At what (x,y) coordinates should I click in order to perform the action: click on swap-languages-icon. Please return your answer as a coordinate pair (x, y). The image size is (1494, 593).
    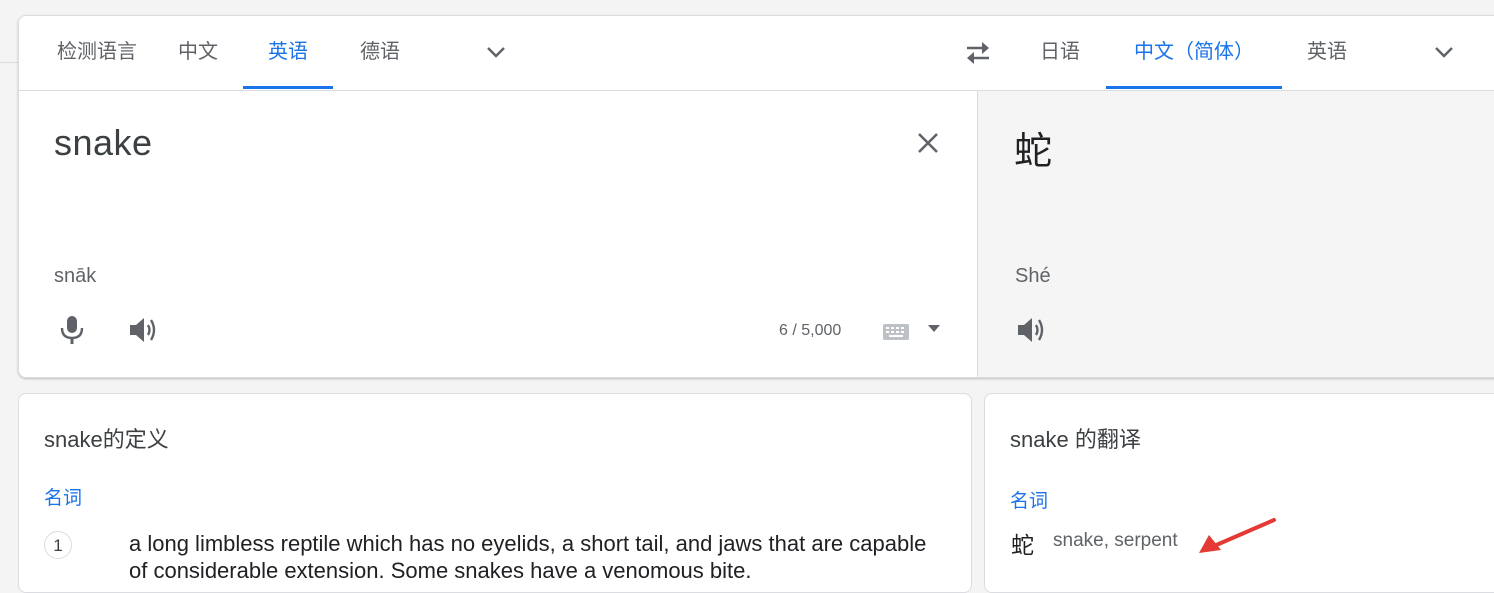
    Looking at the image, I should click on (978, 53).